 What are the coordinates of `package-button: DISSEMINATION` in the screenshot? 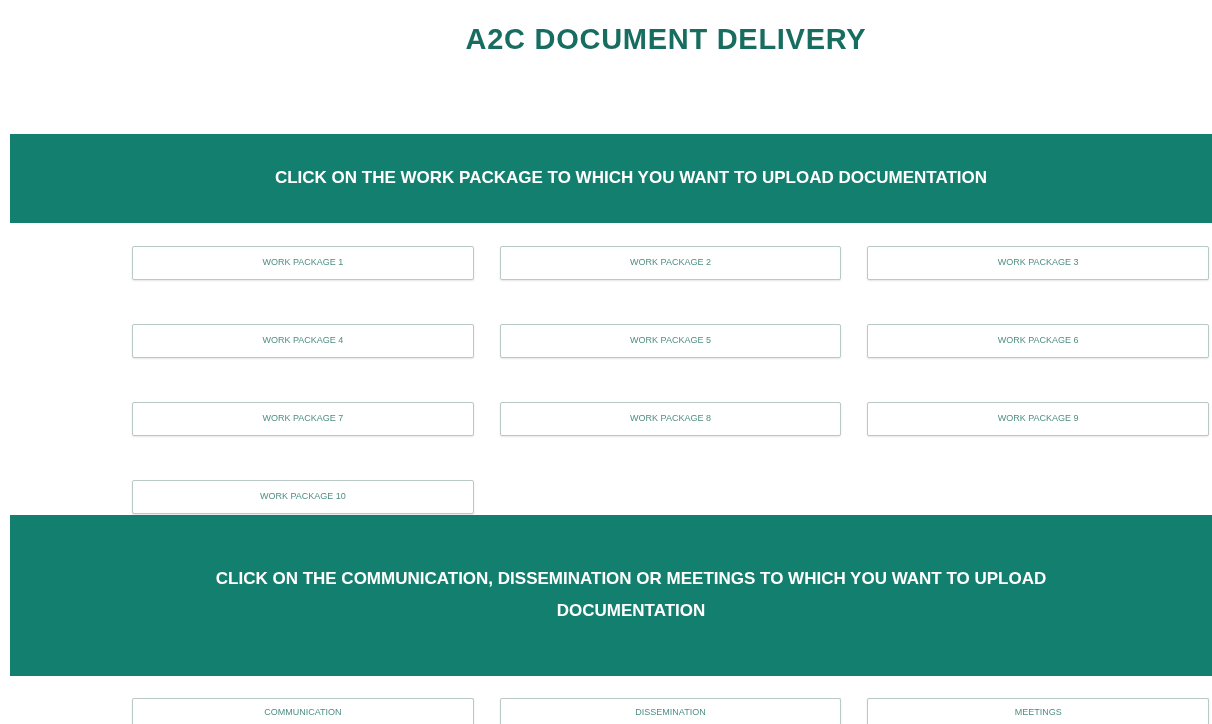 It's located at (670, 710).